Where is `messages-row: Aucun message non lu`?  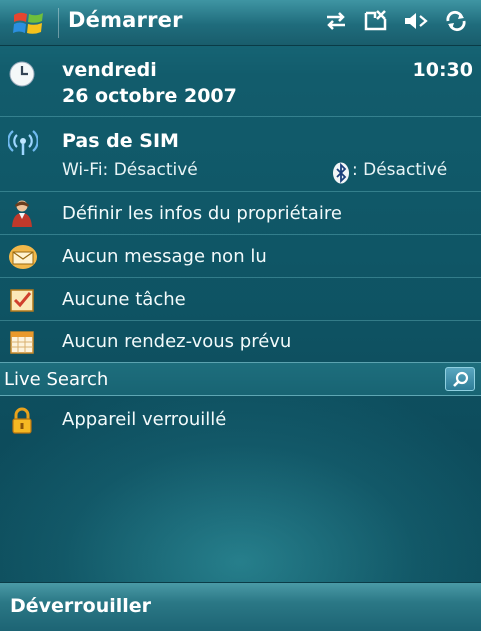 messages-row: Aucun message non lu is located at coordinates (240, 257).